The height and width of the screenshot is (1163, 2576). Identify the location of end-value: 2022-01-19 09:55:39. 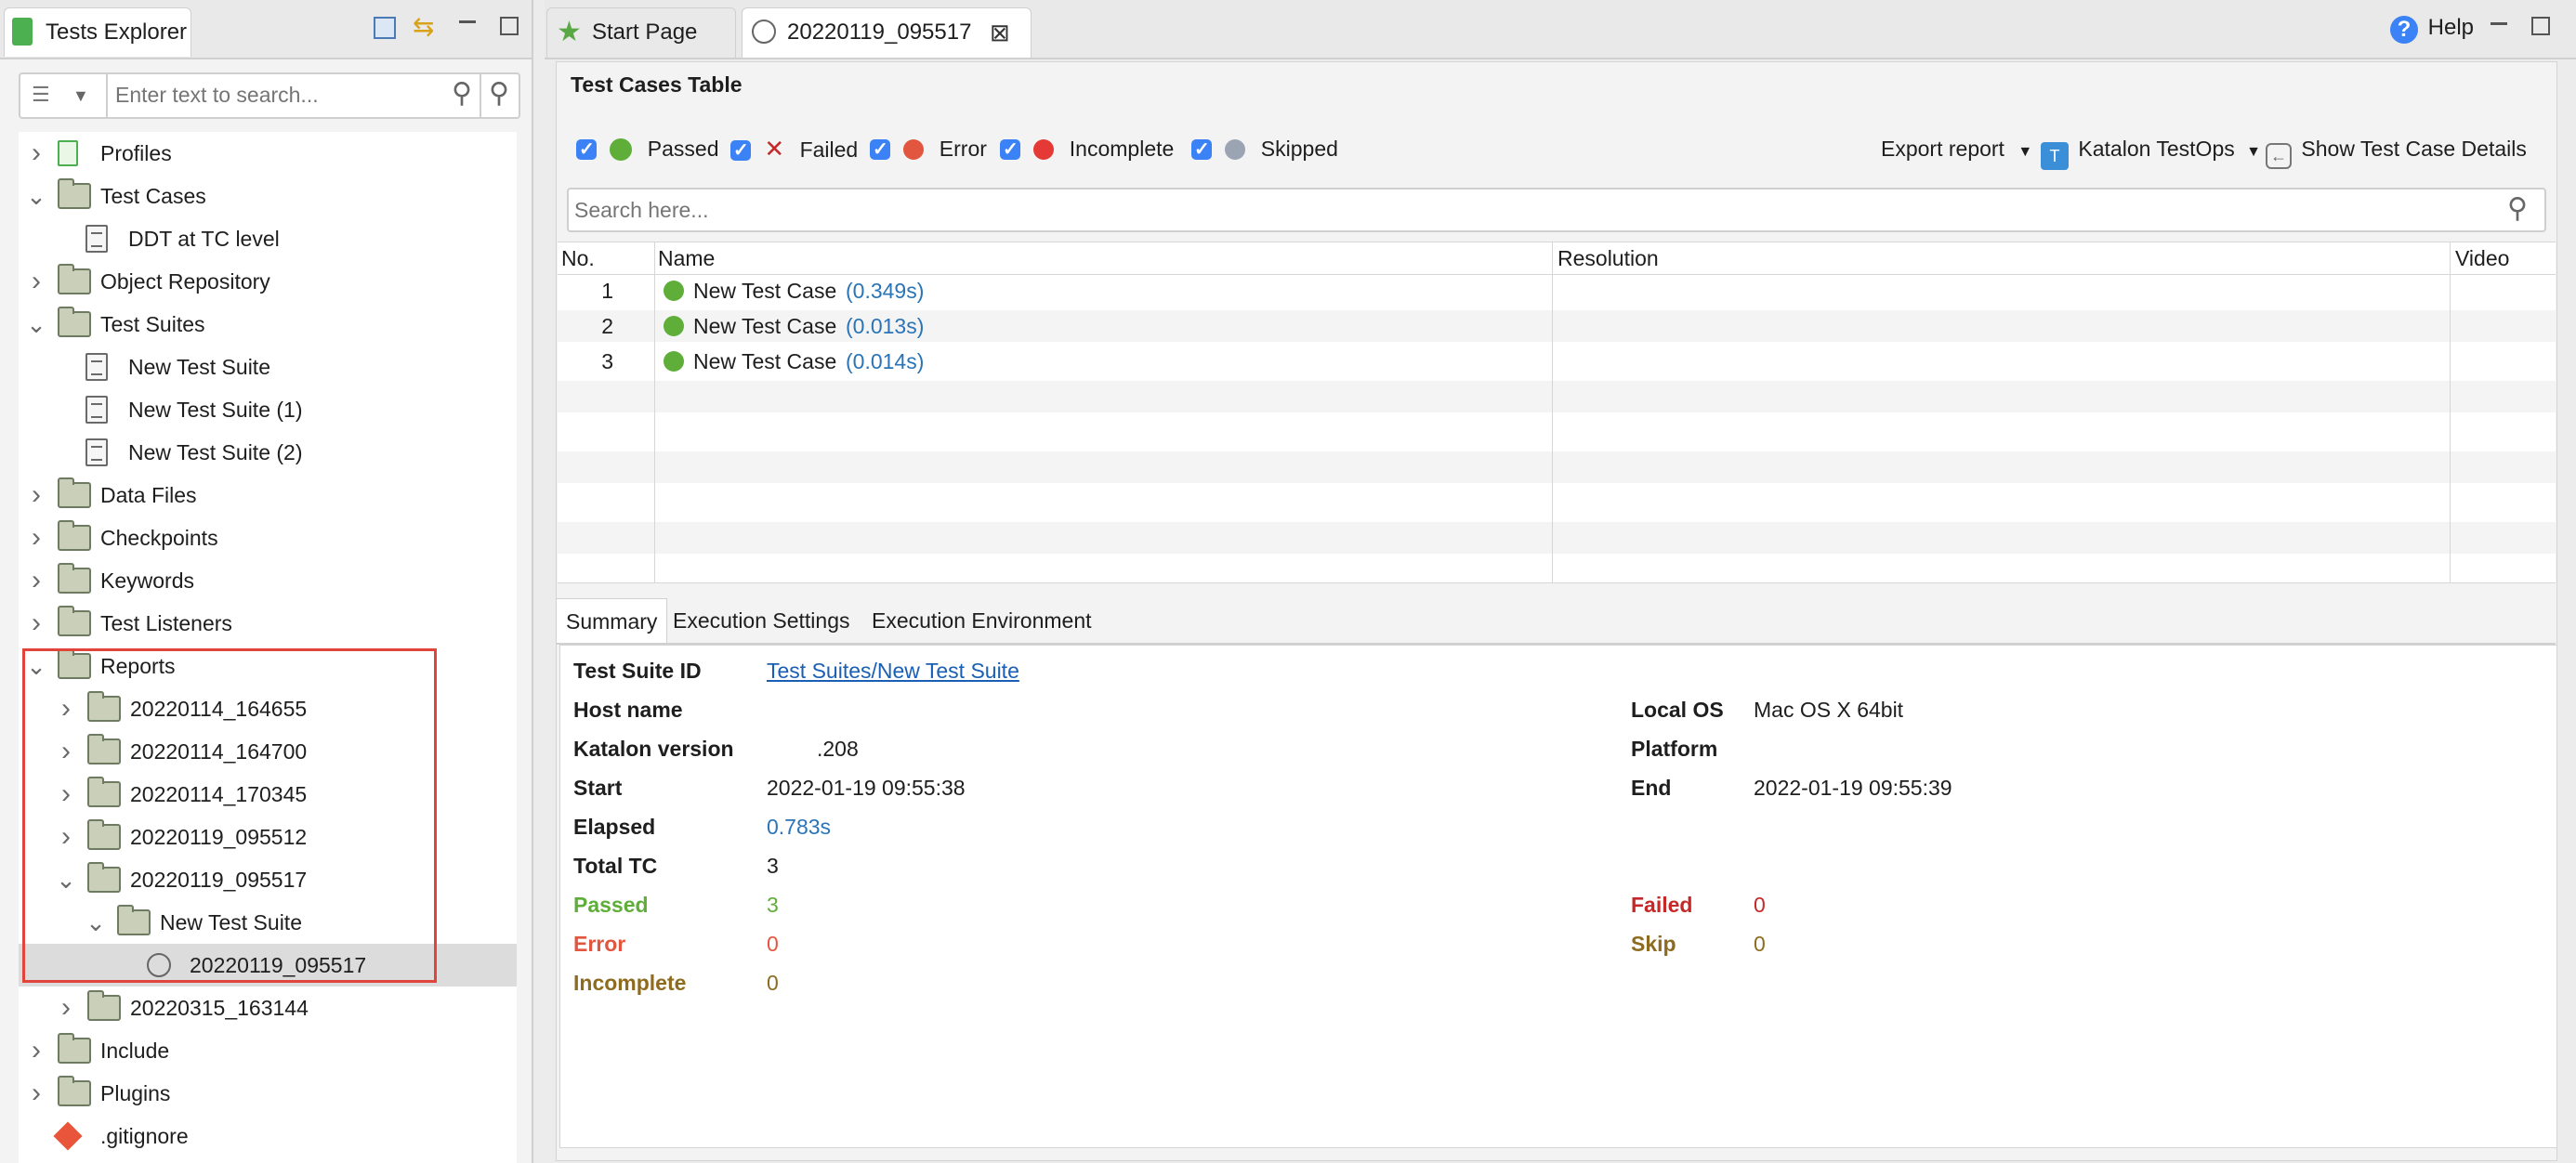
(1853, 788).